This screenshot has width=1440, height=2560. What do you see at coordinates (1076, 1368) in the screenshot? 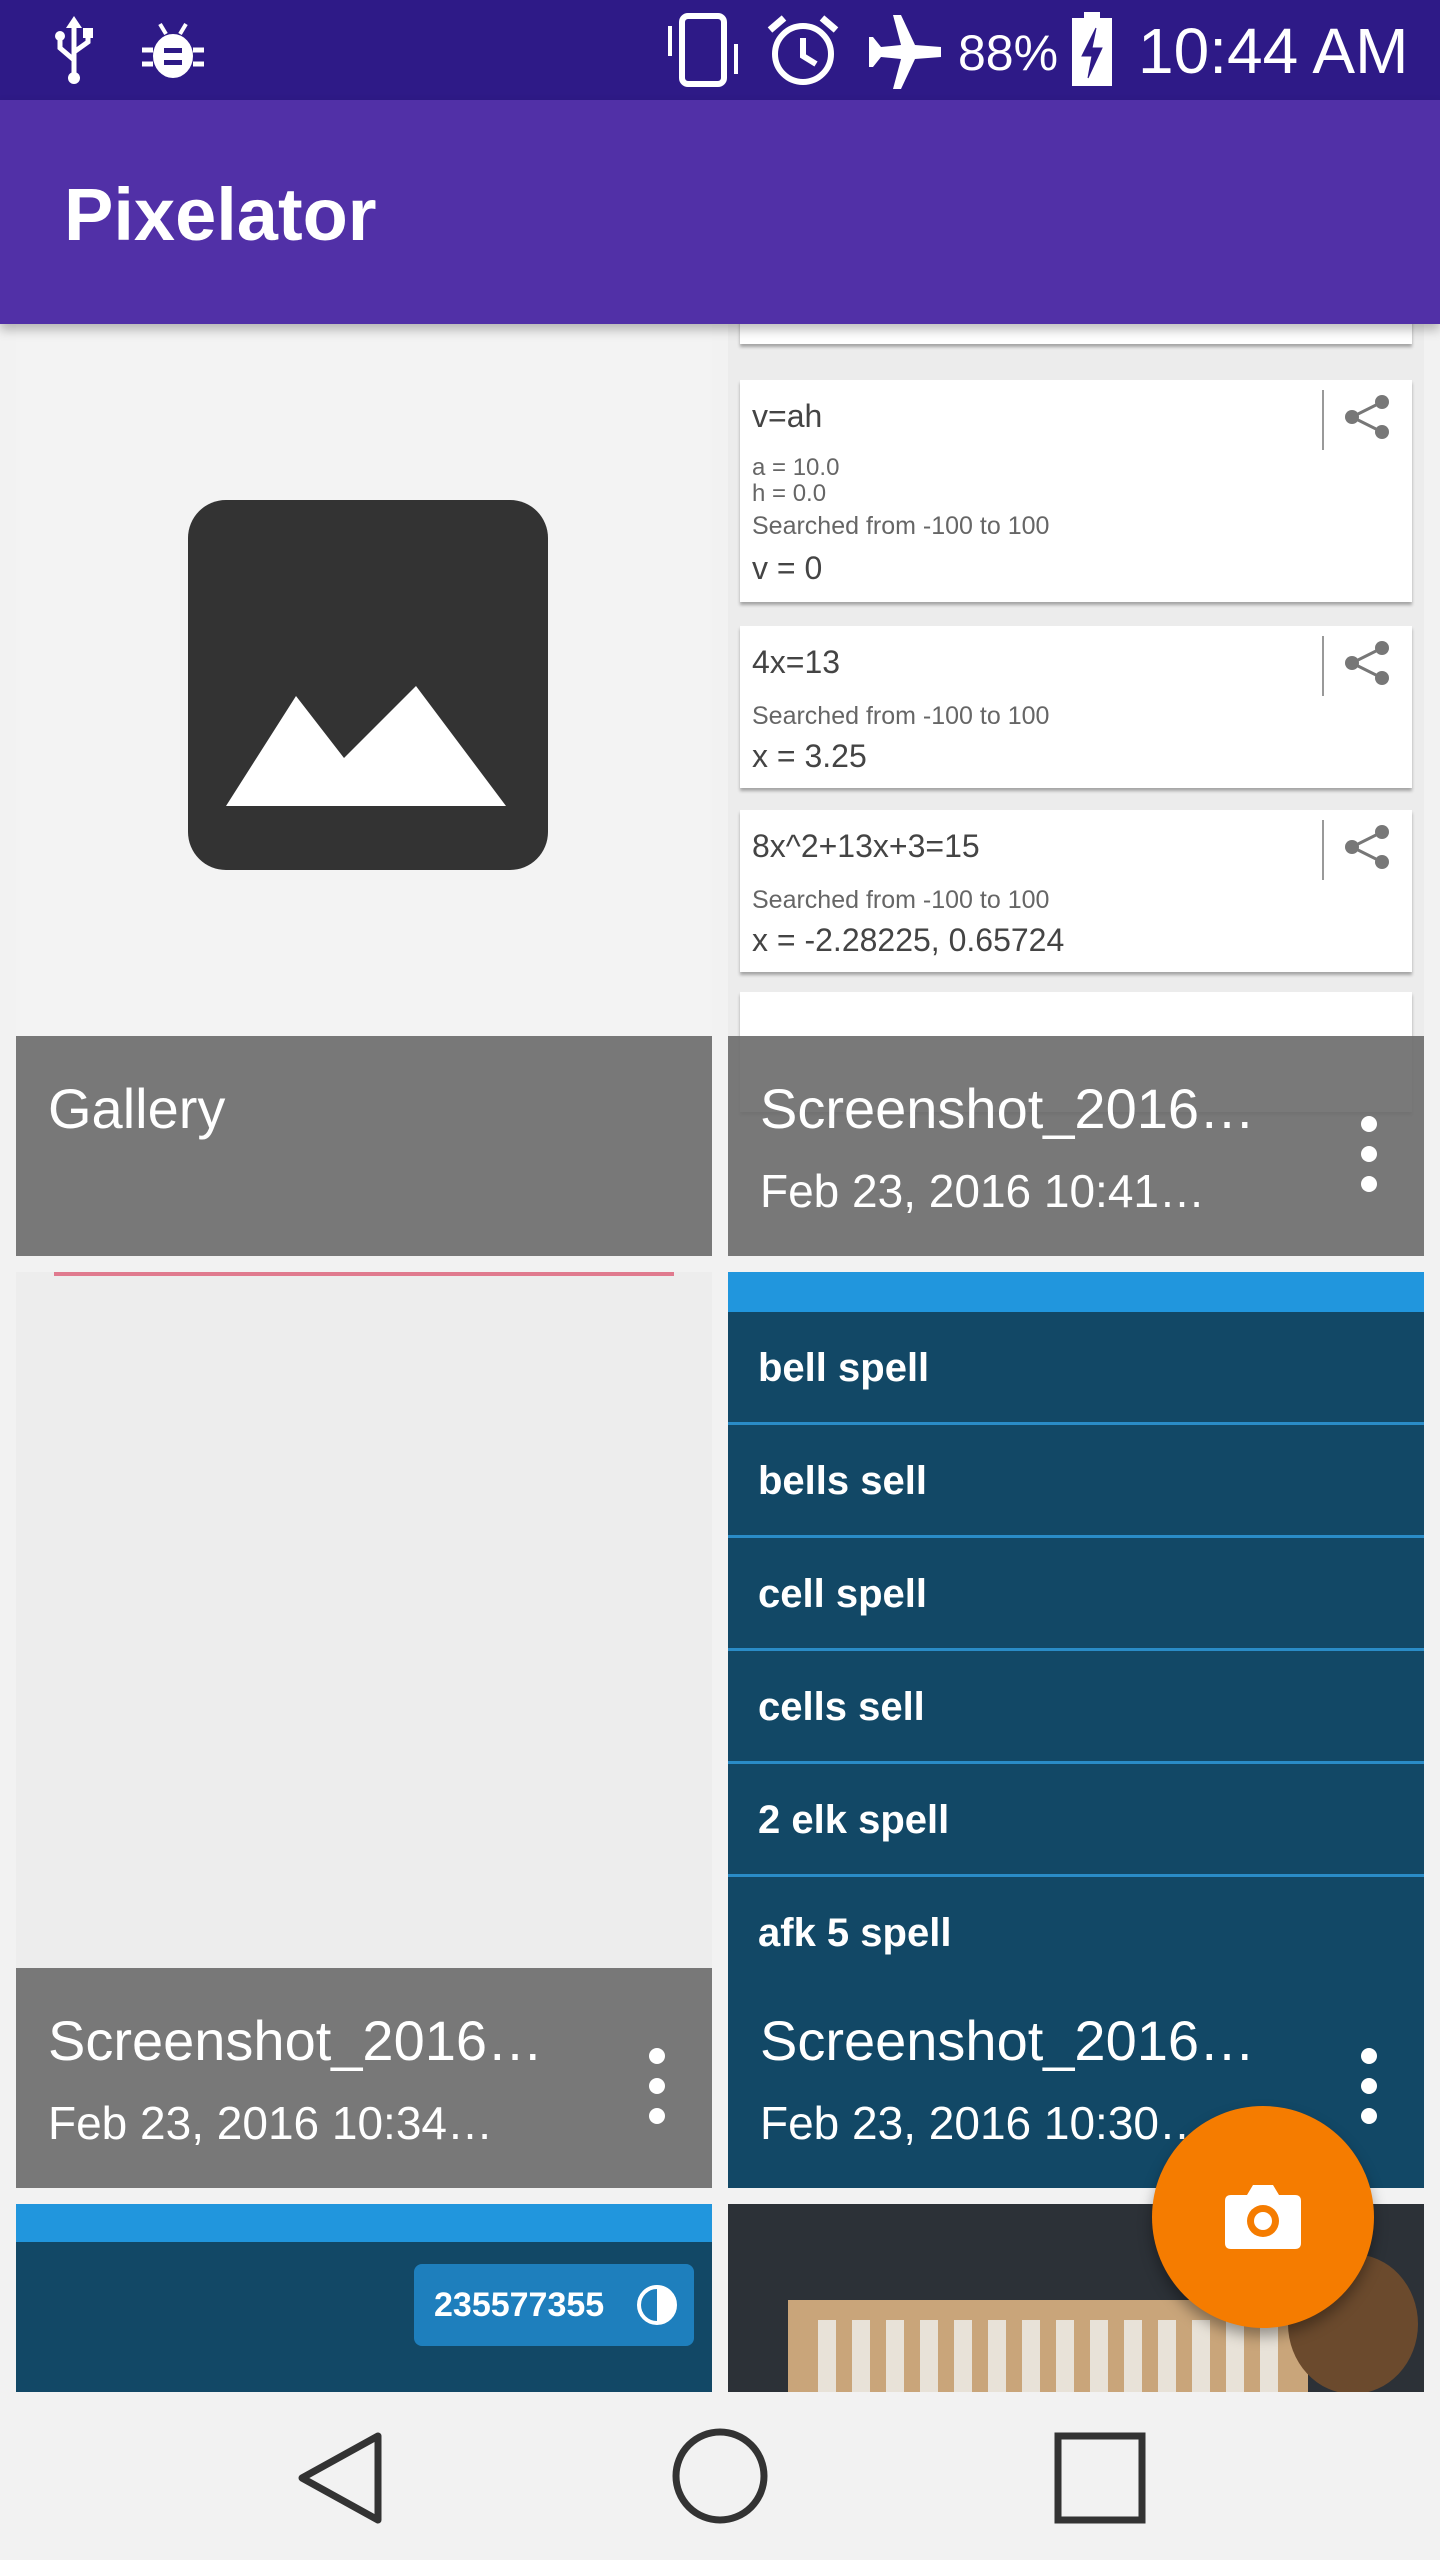
I see `spell-row: bell spell` at bounding box center [1076, 1368].